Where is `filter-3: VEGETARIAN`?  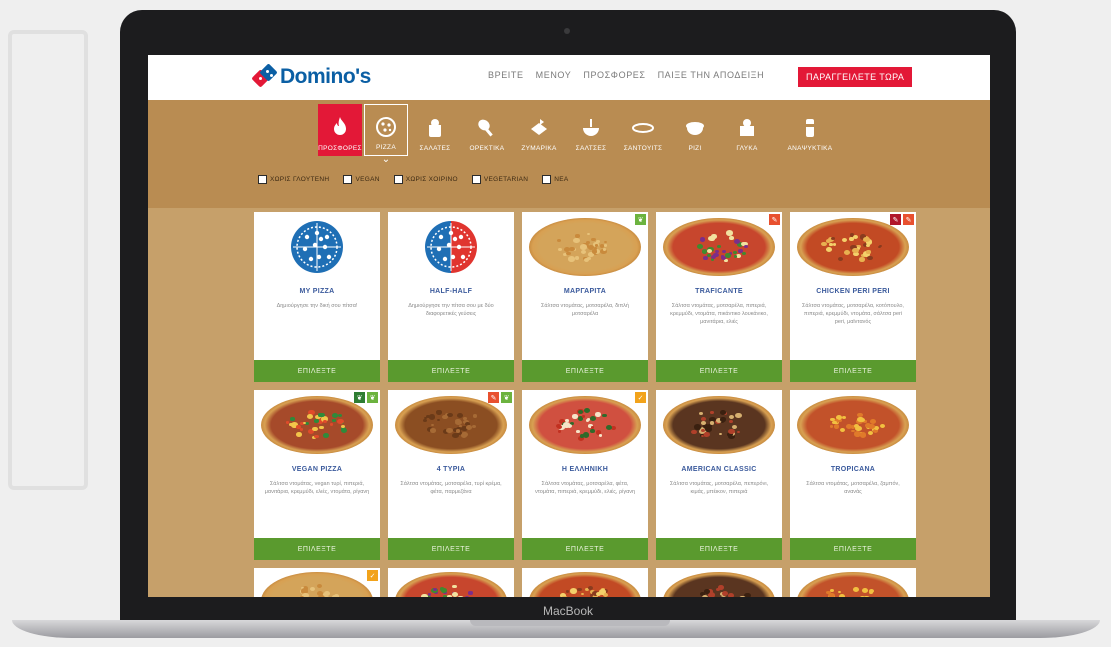
filter-3: VEGETARIAN is located at coordinates (500, 179).